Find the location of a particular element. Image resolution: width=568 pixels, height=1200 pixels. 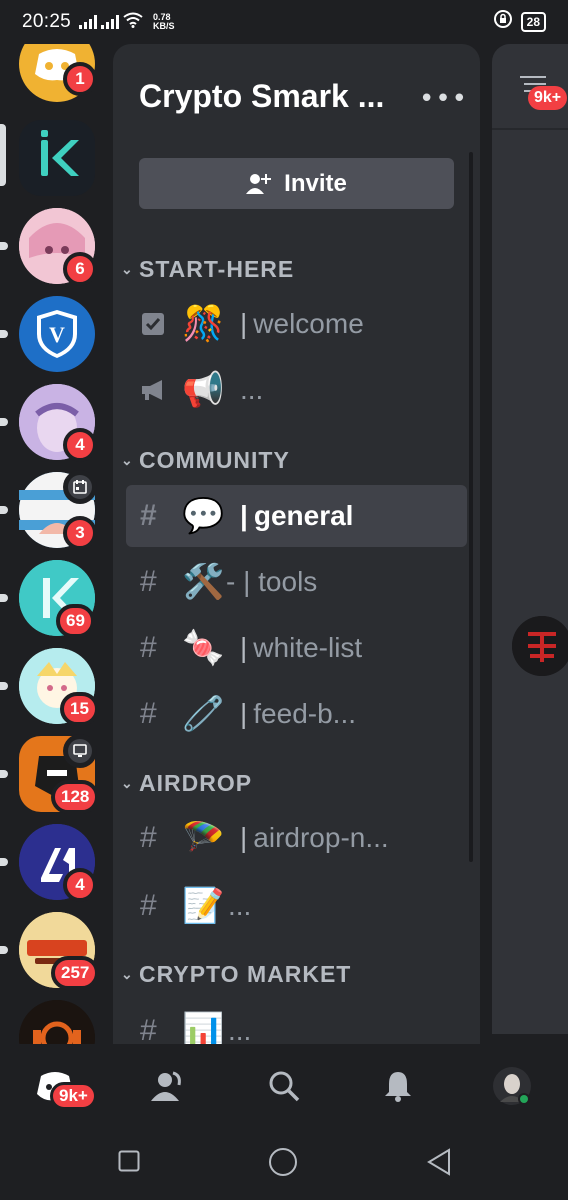

bell-icon is located at coordinates (398, 1087).